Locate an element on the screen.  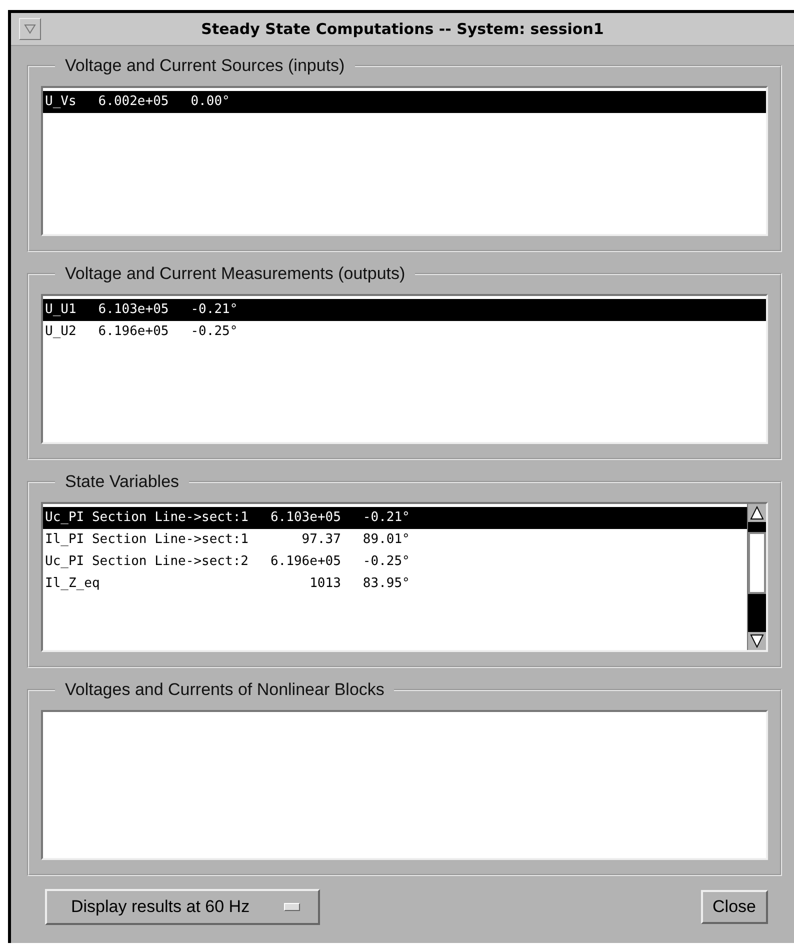
list-item: U_U2 6.196e+05 -0.25° is located at coordinates (404, 332).